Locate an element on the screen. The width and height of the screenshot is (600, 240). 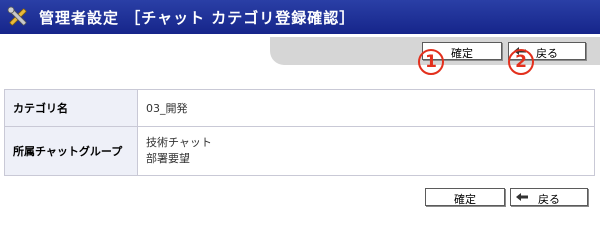
category-name-label: カテゴリ名 is located at coordinates (71, 108).